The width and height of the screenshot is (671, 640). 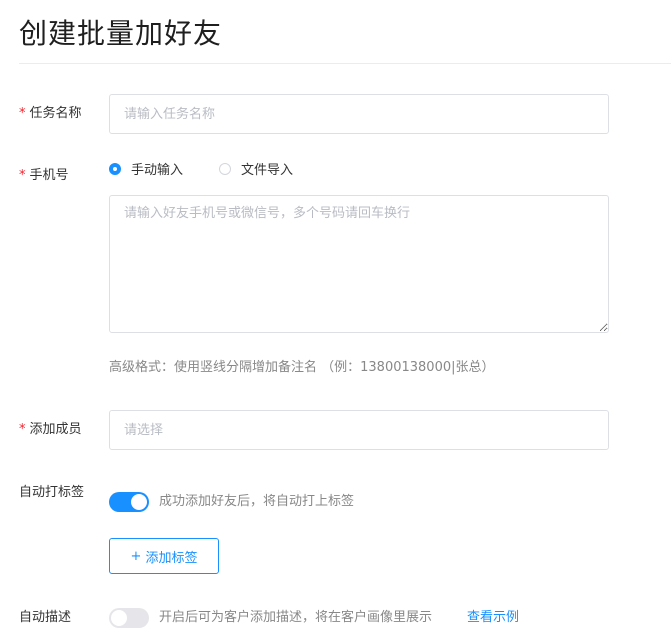 I want to click on radio-unchecked-icon, so click(x=225, y=168).